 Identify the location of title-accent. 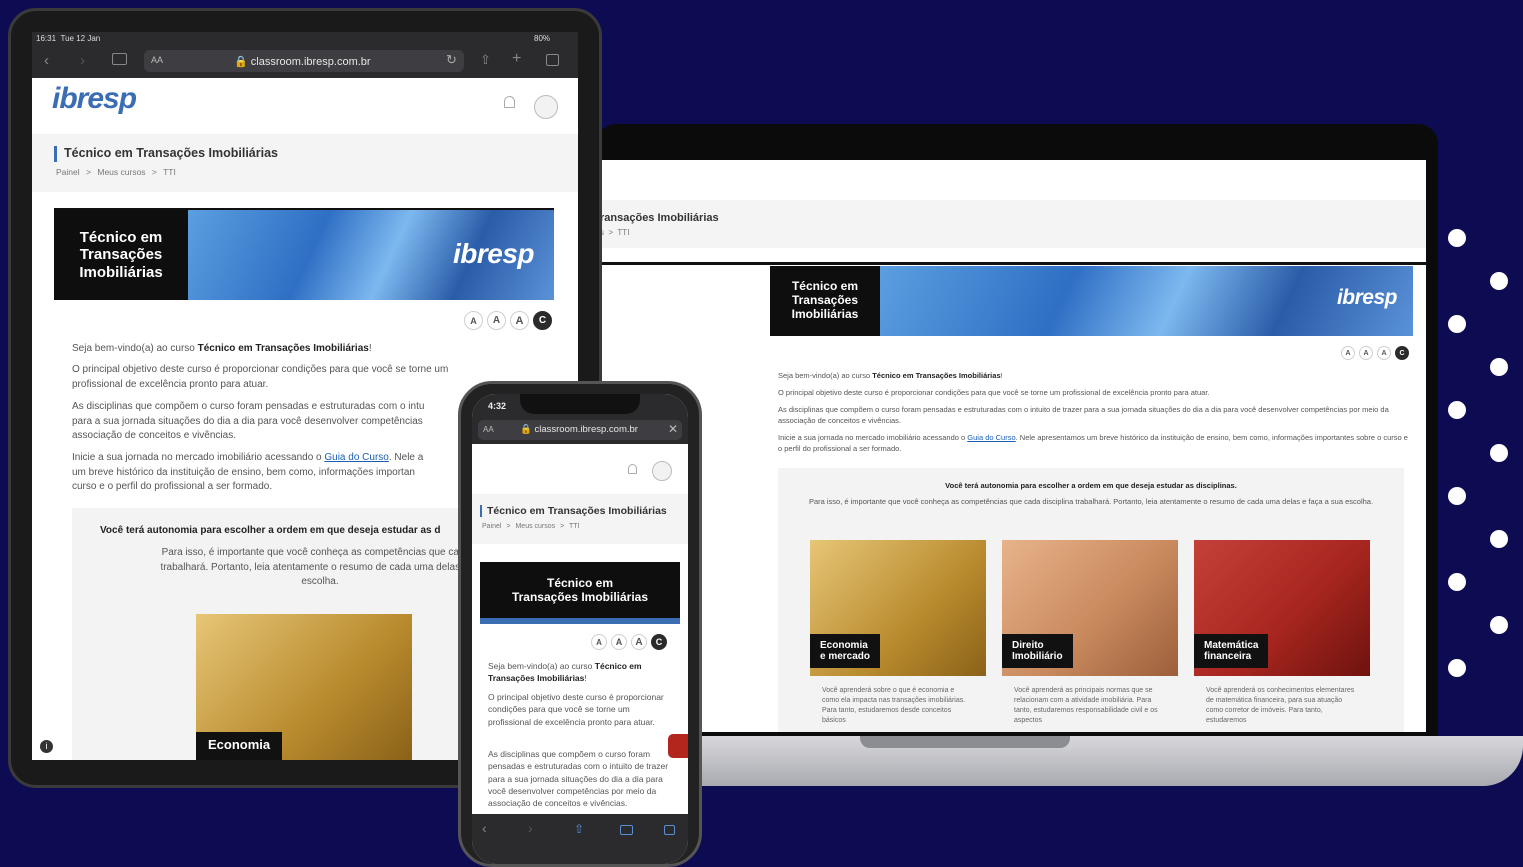
(55, 154).